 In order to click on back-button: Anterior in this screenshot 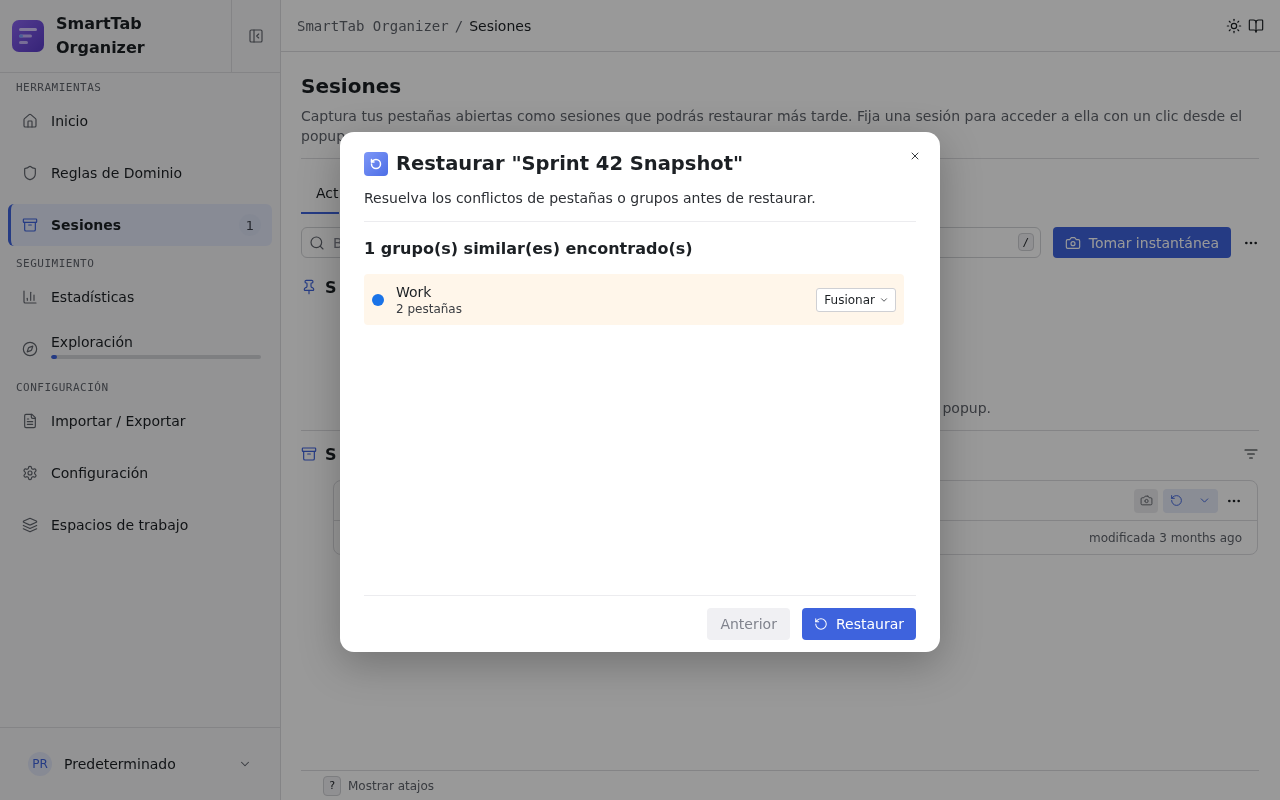, I will do `click(748, 624)`.